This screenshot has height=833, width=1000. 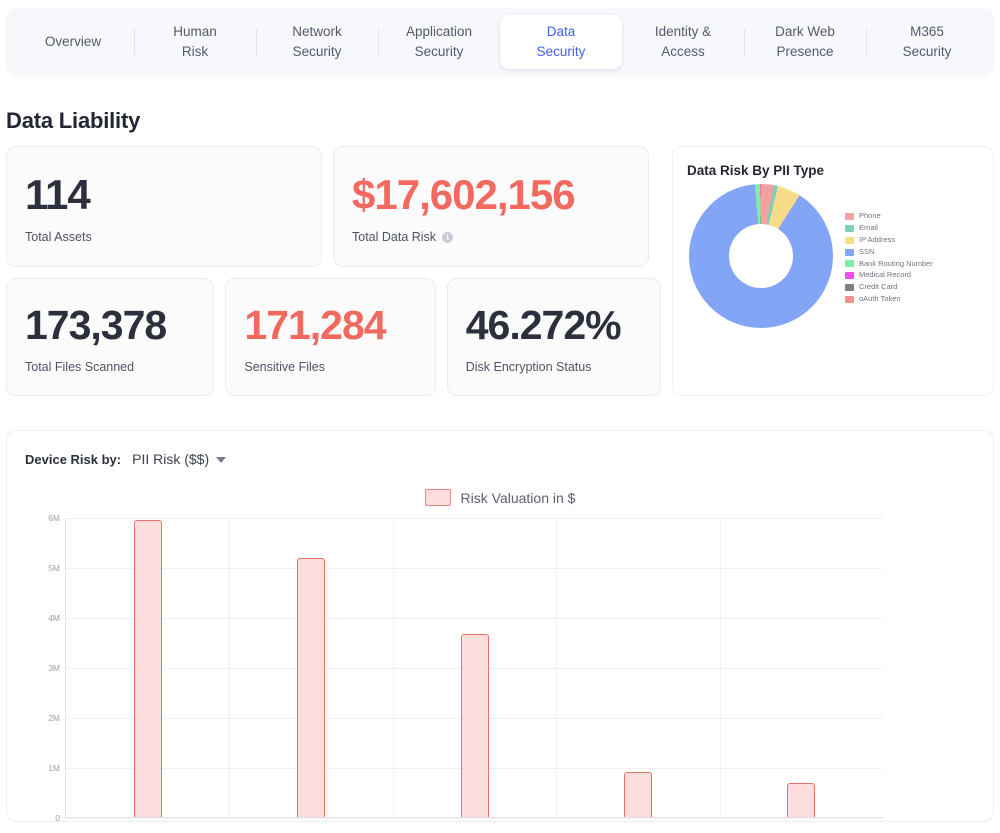 I want to click on legend-item: Credit Card, so click(x=889, y=287).